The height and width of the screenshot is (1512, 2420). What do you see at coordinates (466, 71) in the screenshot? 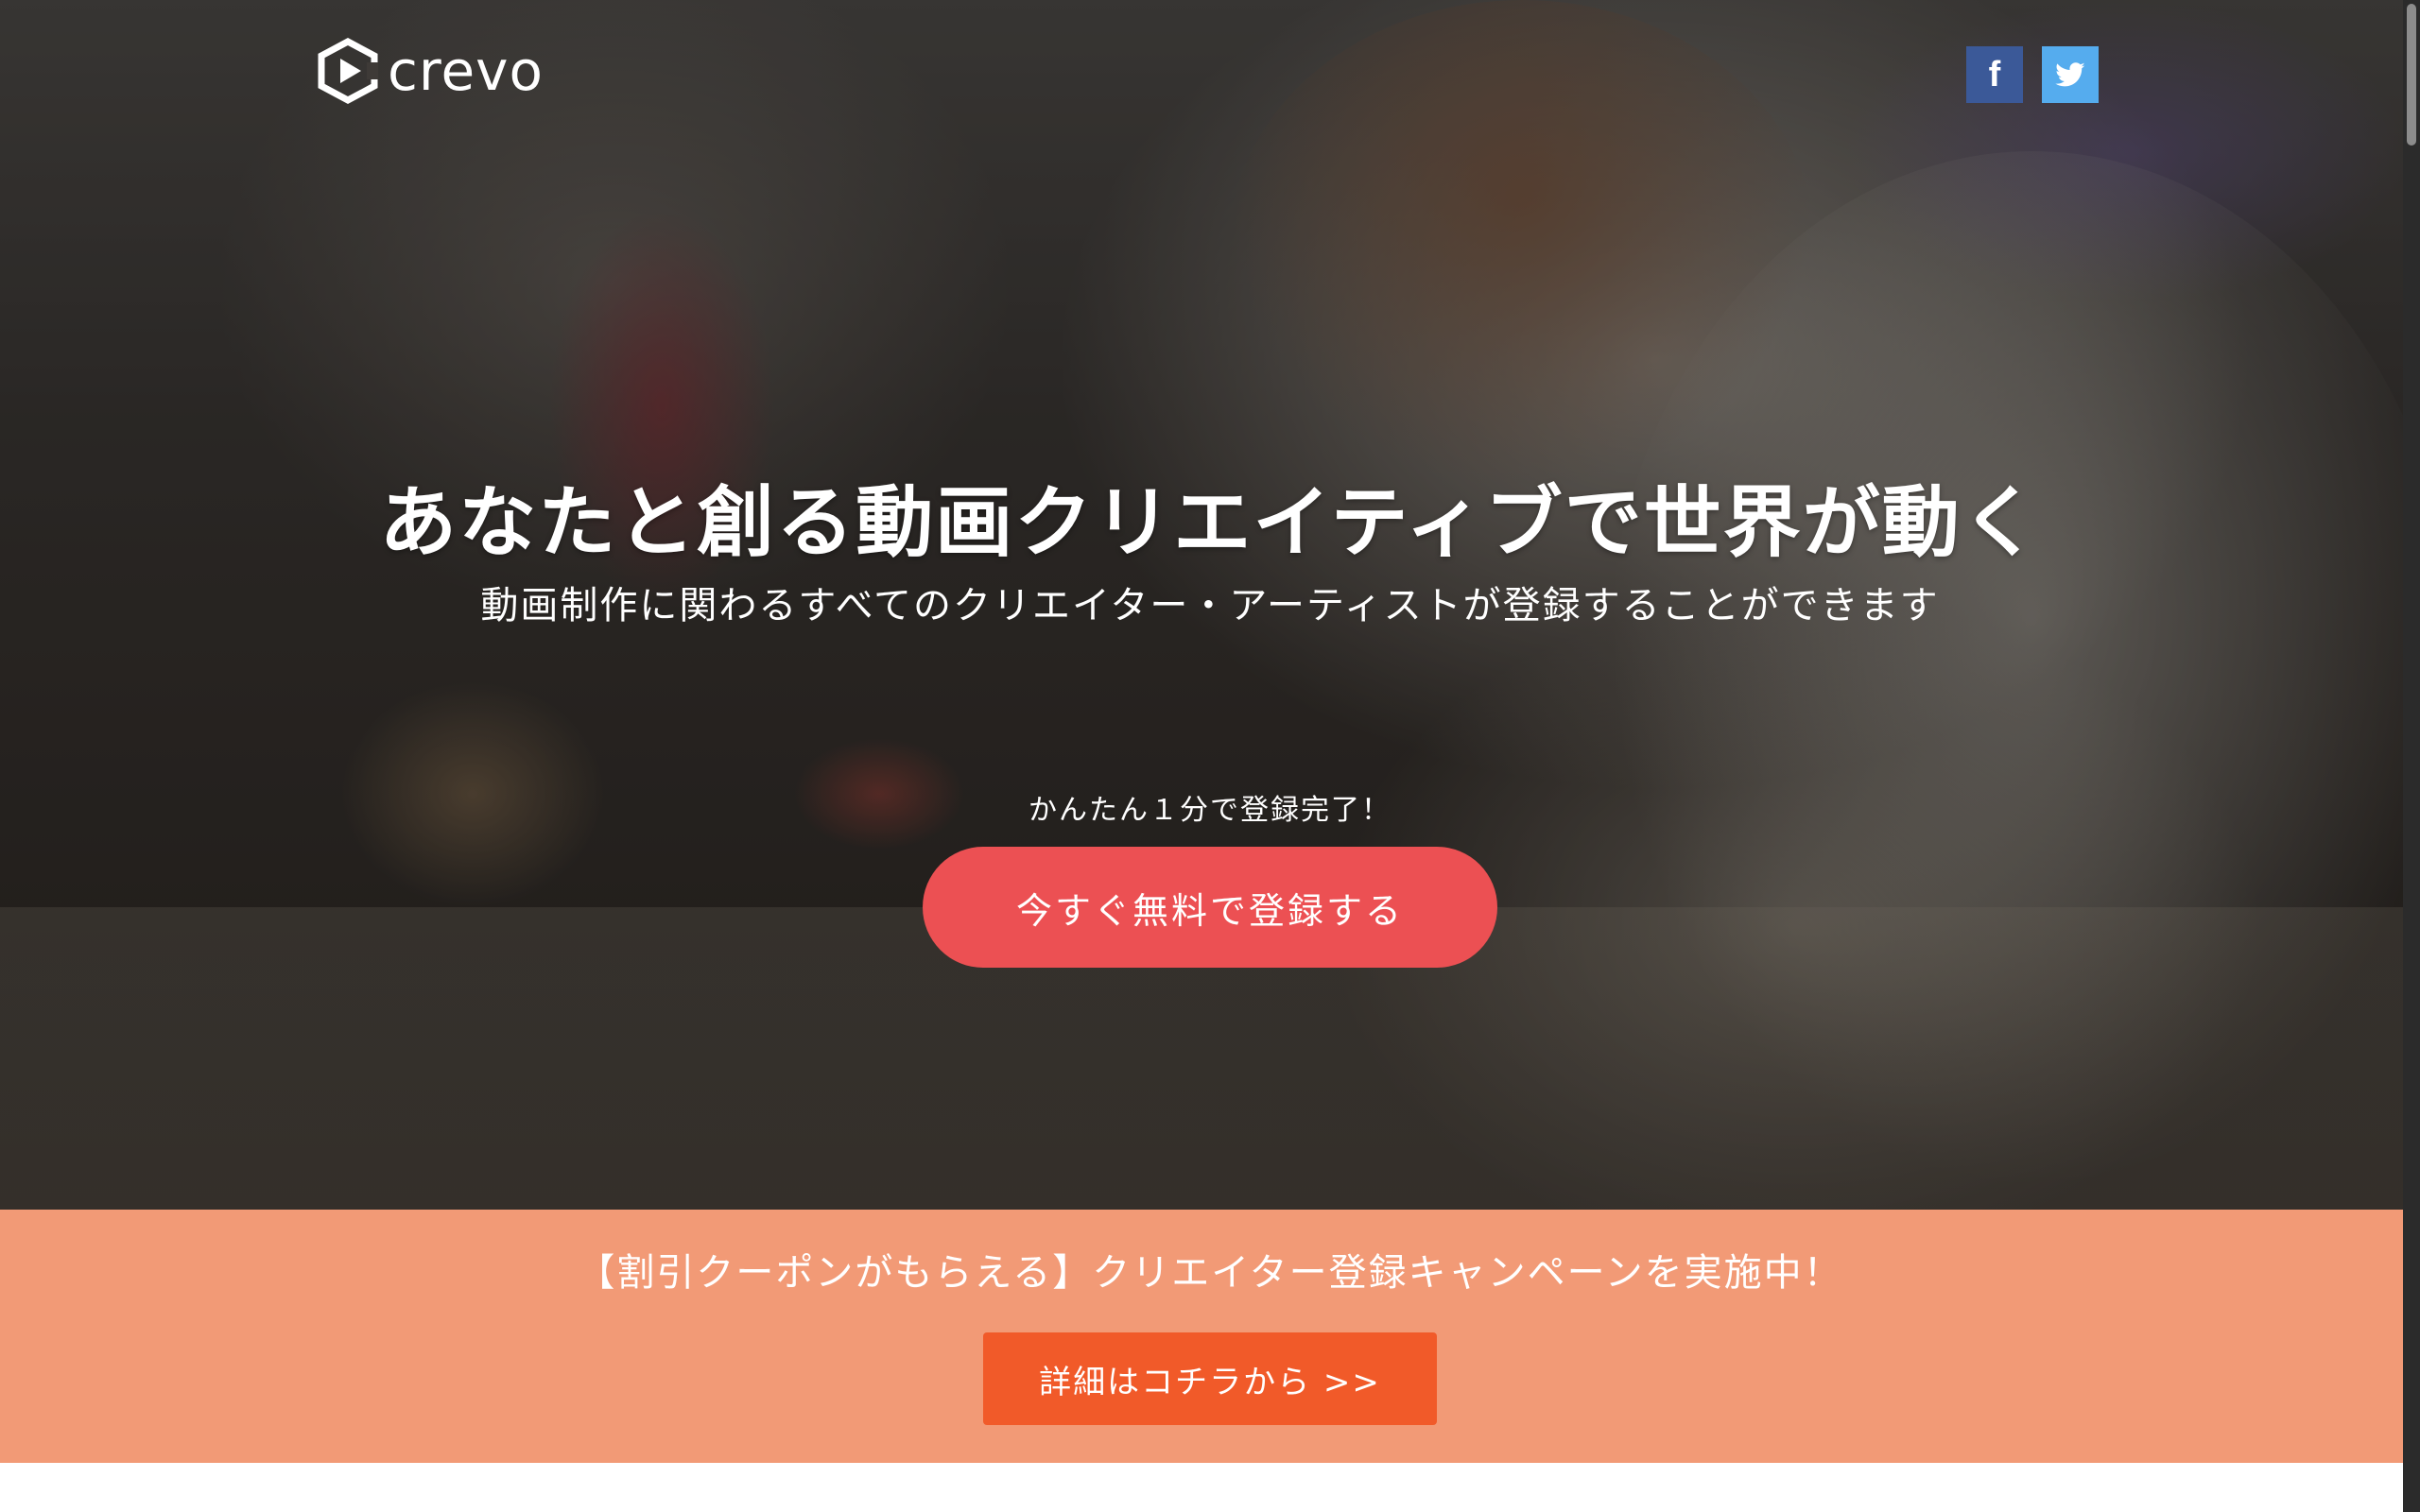
I see `logo-text: crevo` at bounding box center [466, 71].